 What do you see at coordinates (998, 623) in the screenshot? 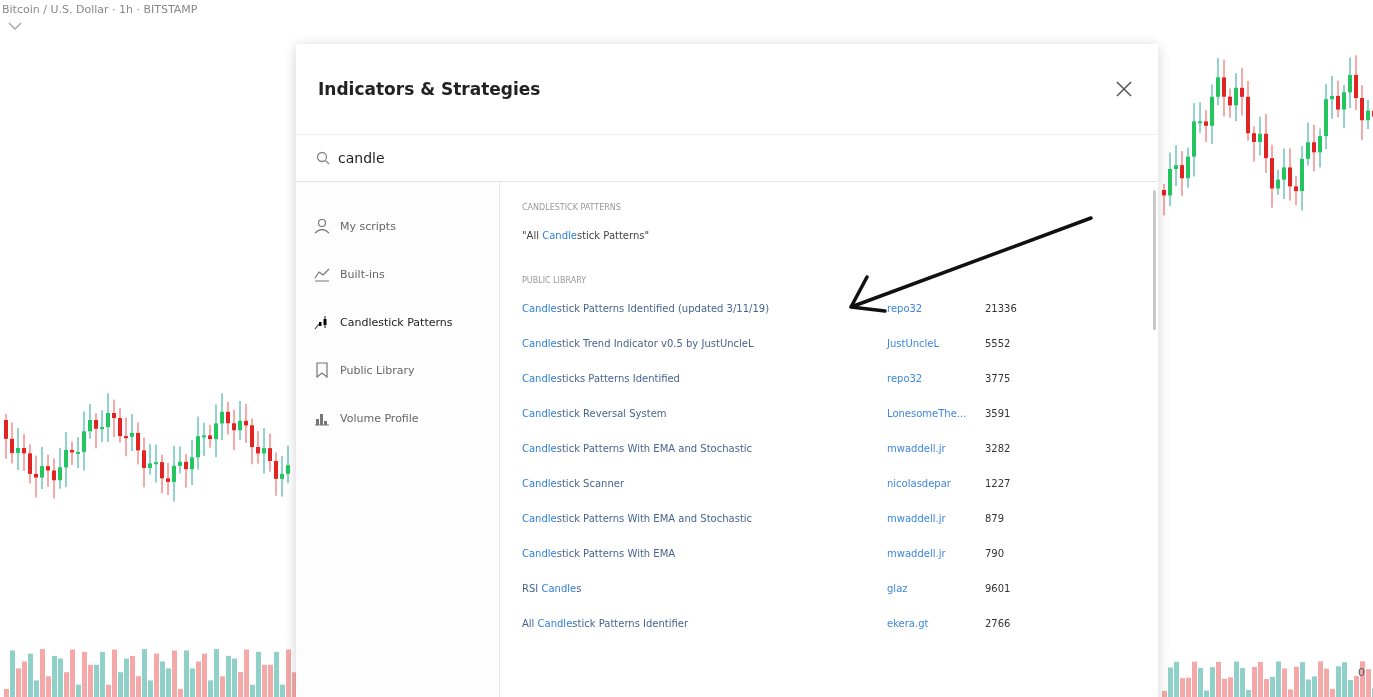
I see `likes-count: 2766` at bounding box center [998, 623].